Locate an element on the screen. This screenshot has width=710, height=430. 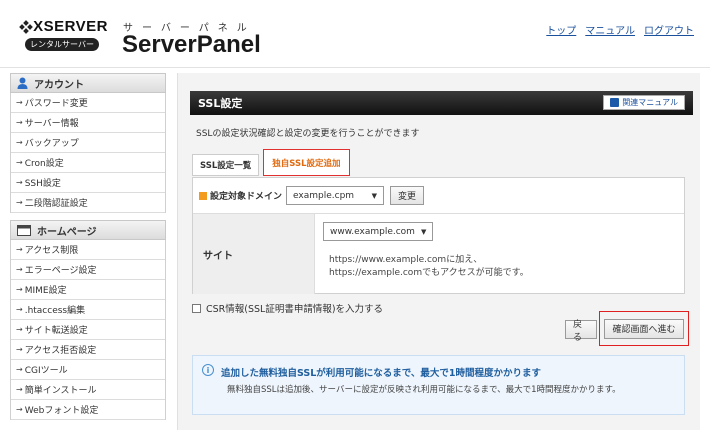
sidebar-item-label: 二段階認証設定 is located at coordinates (56, 204).